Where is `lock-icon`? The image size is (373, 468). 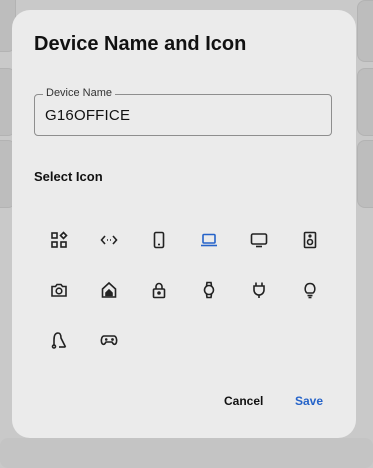
lock-icon is located at coordinates (159, 290).